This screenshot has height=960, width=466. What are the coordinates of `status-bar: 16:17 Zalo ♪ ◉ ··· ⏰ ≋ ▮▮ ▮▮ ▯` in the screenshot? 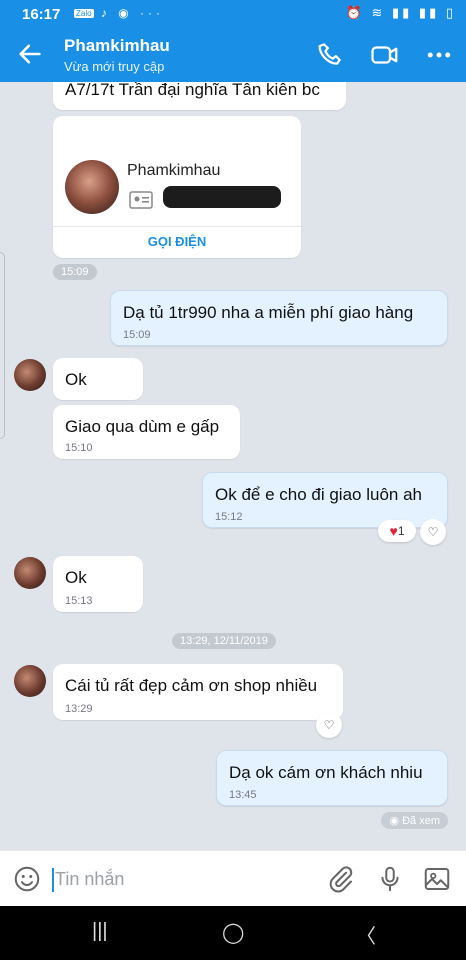 It's located at (233, 14).